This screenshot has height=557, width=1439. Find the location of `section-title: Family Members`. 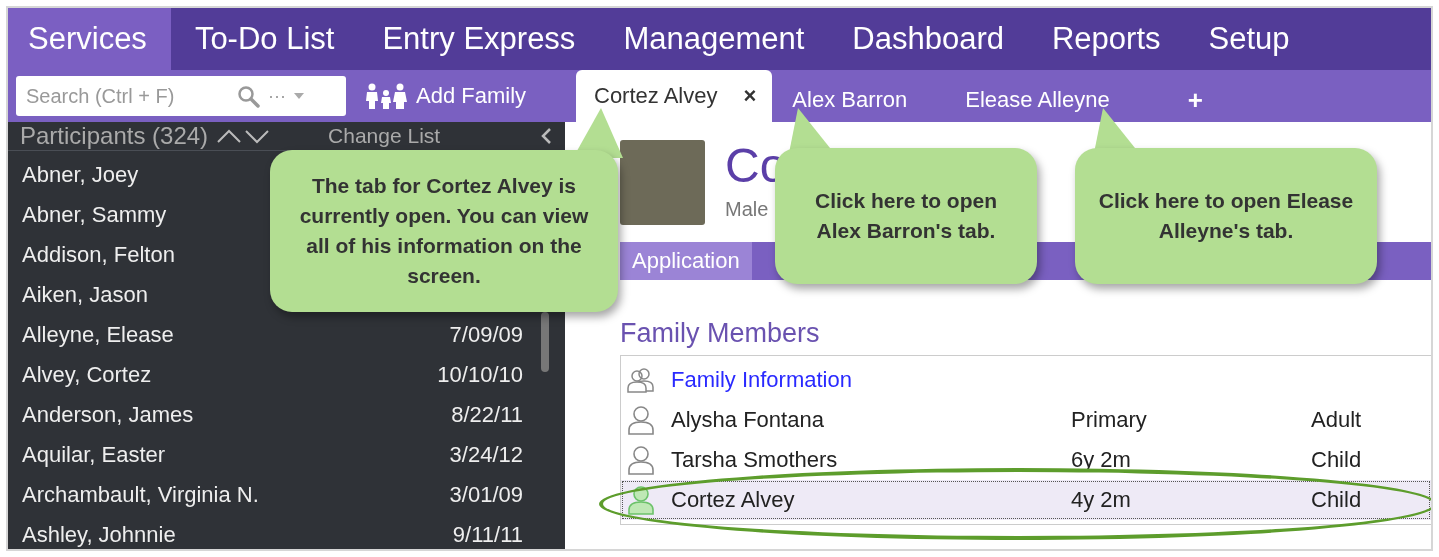

section-title: Family Members is located at coordinates (720, 333).